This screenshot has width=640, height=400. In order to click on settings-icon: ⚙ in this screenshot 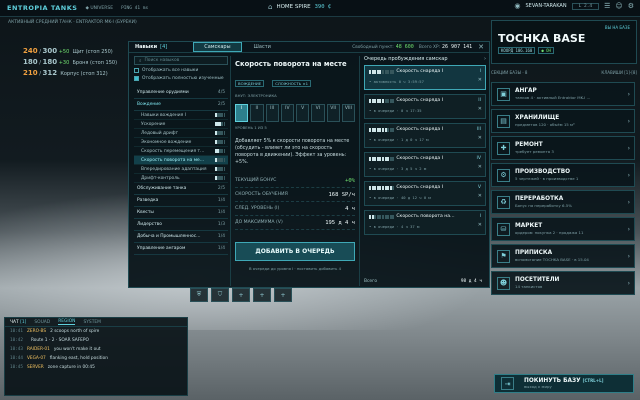, I will do `click(631, 6)`.